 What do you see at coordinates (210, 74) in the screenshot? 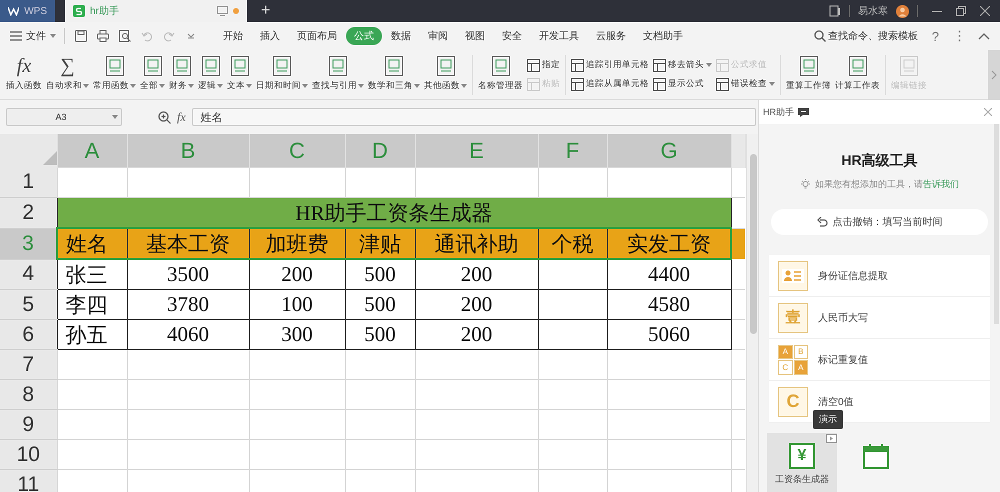
I see `ribbon-button: 逻辑` at bounding box center [210, 74].